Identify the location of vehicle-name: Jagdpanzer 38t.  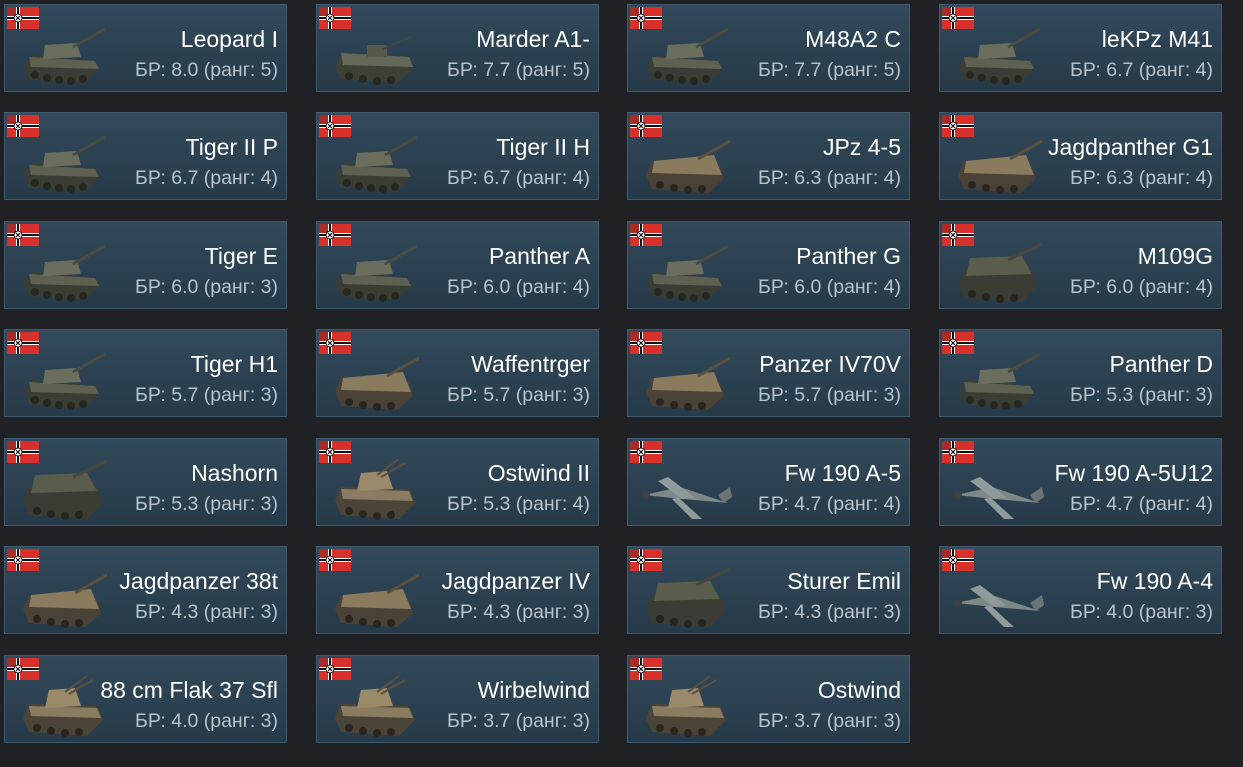
(198, 581).